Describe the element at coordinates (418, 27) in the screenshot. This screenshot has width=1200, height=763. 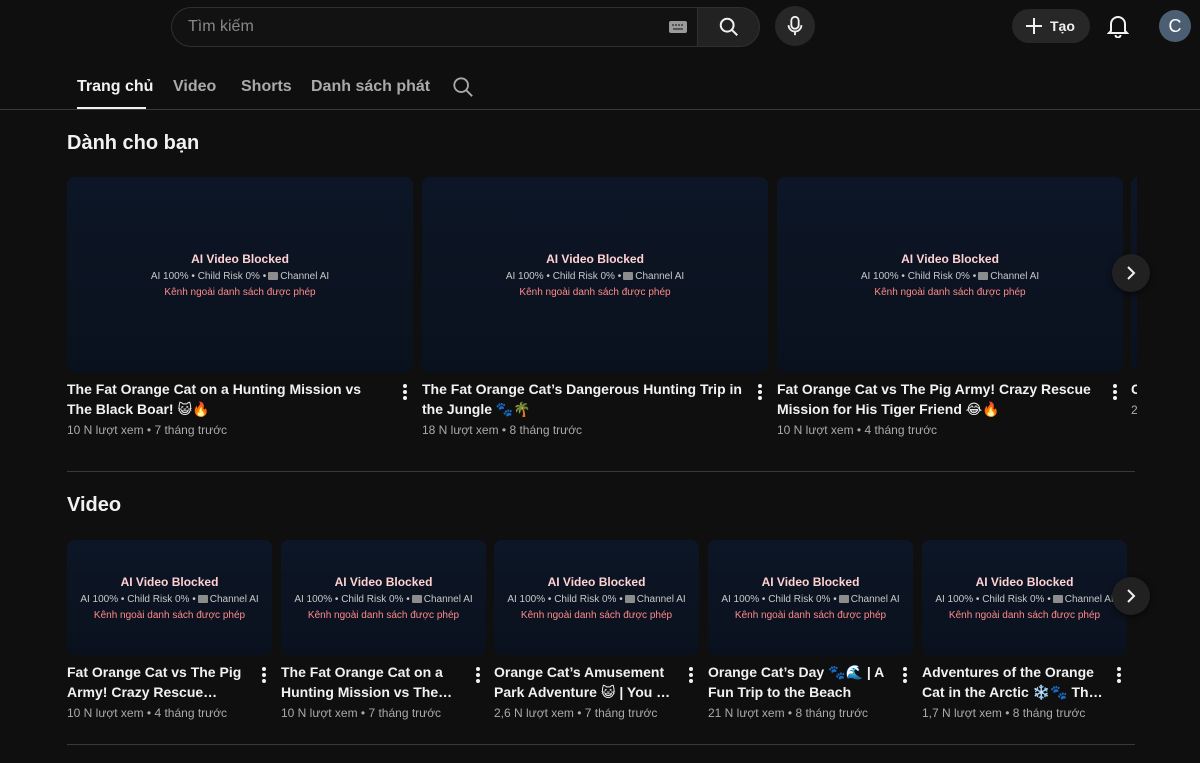
I see `search-input` at that location.